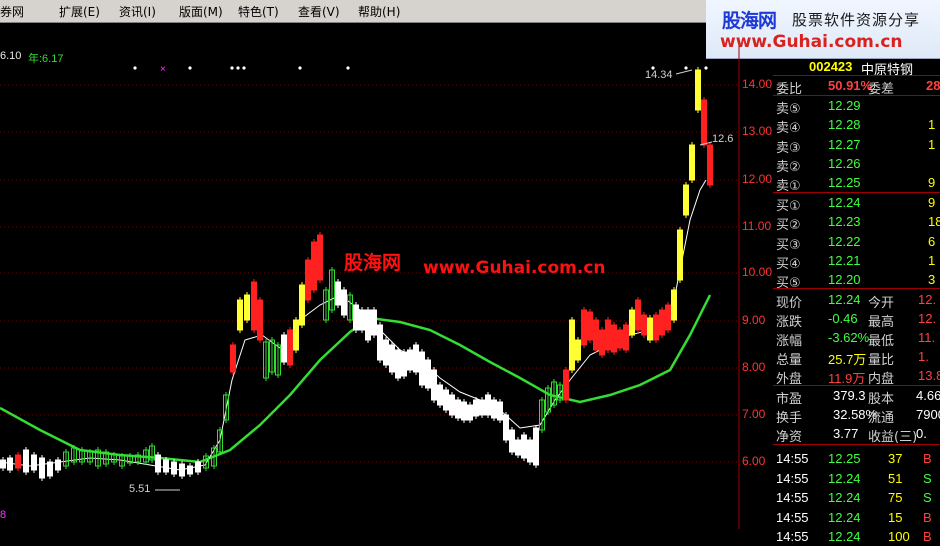 The height and width of the screenshot is (546, 940). I want to click on y-tick-label: 9.00, so click(754, 320).